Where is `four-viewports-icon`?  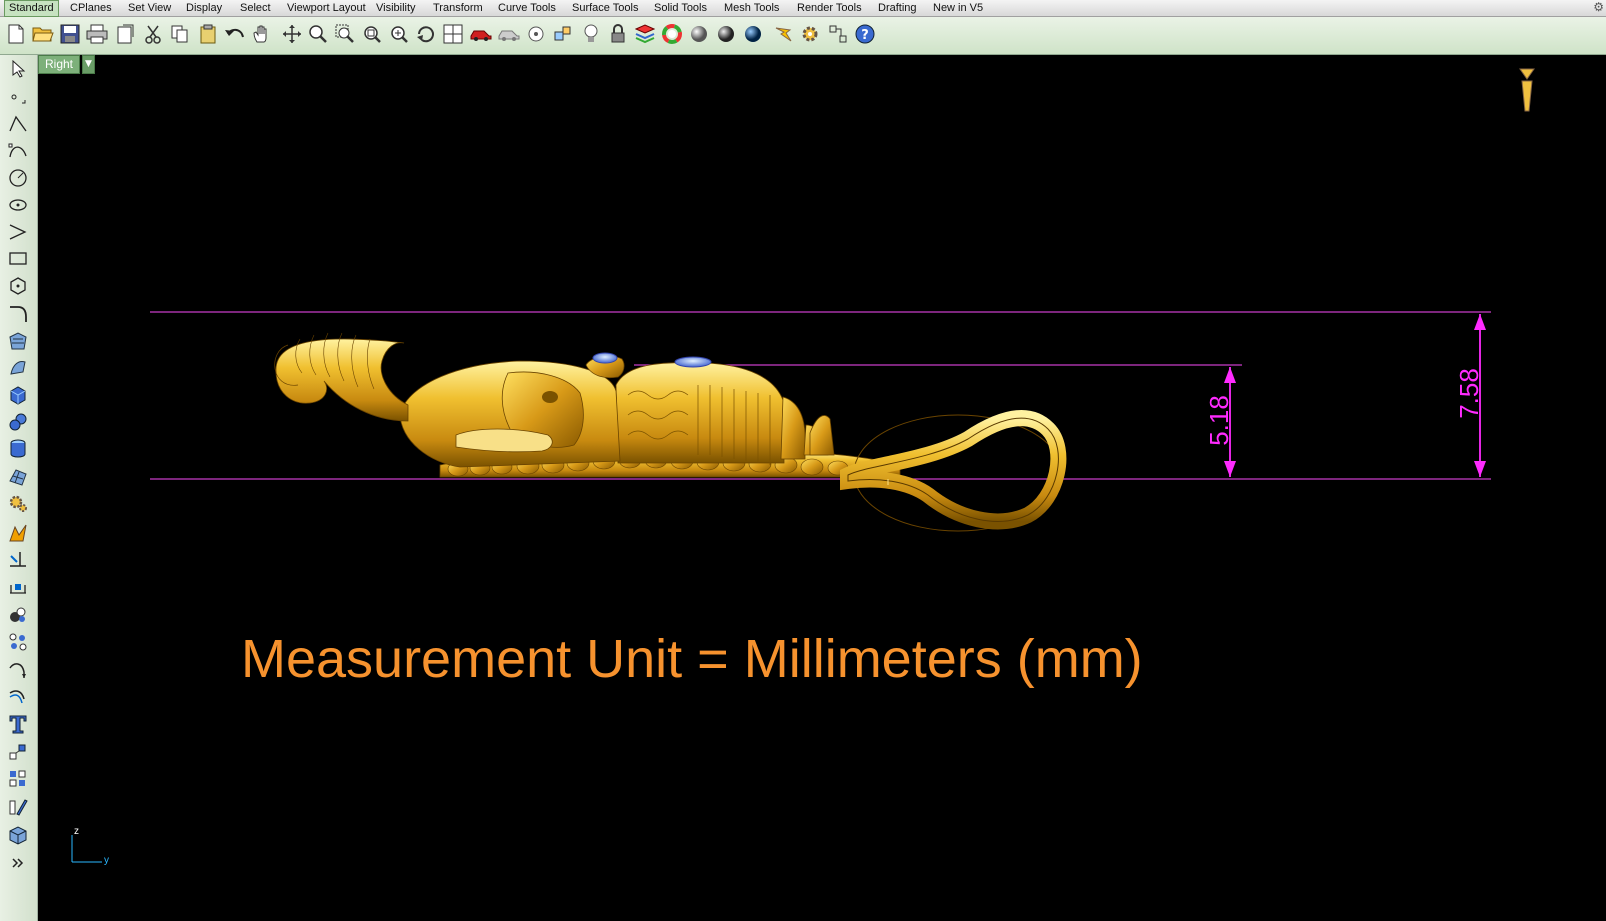
four-viewports-icon is located at coordinates (453, 34).